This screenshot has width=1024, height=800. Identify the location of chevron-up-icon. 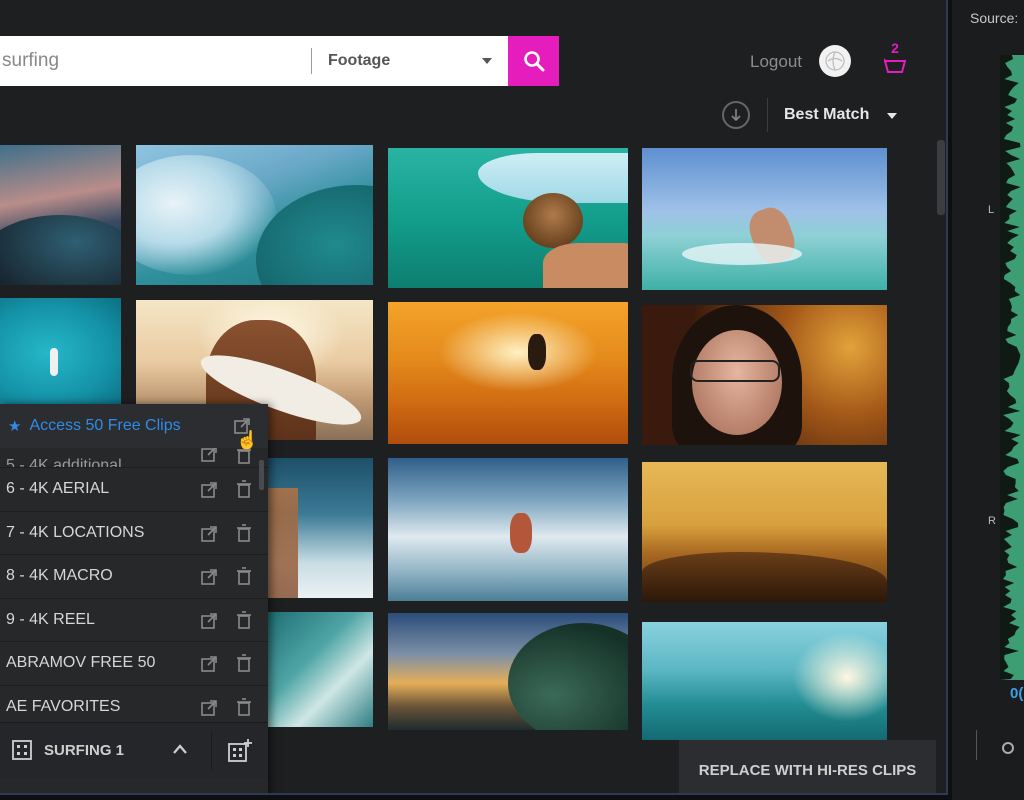
(180, 749).